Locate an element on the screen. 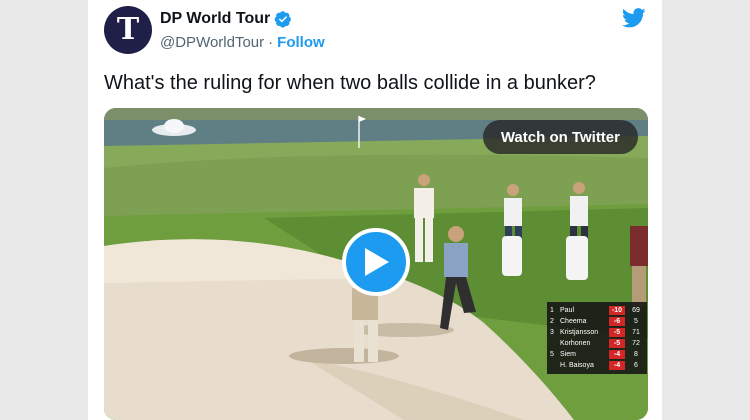 Image resolution: width=750 pixels, height=420 pixels. leaderboard-row: H. Baisoya -4 6 is located at coordinates (597, 365).